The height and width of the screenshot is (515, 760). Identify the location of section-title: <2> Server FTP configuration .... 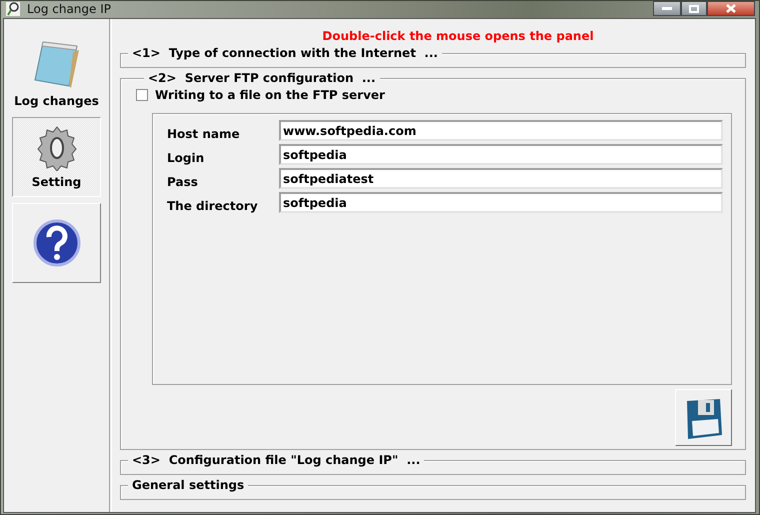
(262, 78).